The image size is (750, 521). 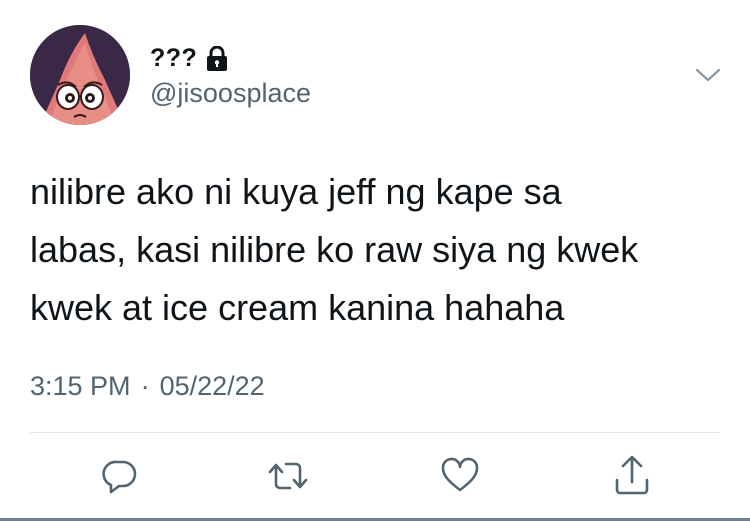 What do you see at coordinates (230, 93) in the screenshot?
I see `user-handle: @jisoosplace` at bounding box center [230, 93].